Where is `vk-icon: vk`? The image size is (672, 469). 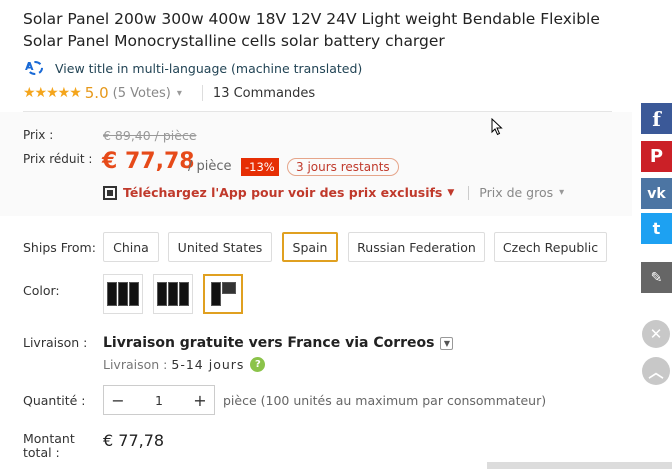
vk-icon: vk is located at coordinates (656, 193).